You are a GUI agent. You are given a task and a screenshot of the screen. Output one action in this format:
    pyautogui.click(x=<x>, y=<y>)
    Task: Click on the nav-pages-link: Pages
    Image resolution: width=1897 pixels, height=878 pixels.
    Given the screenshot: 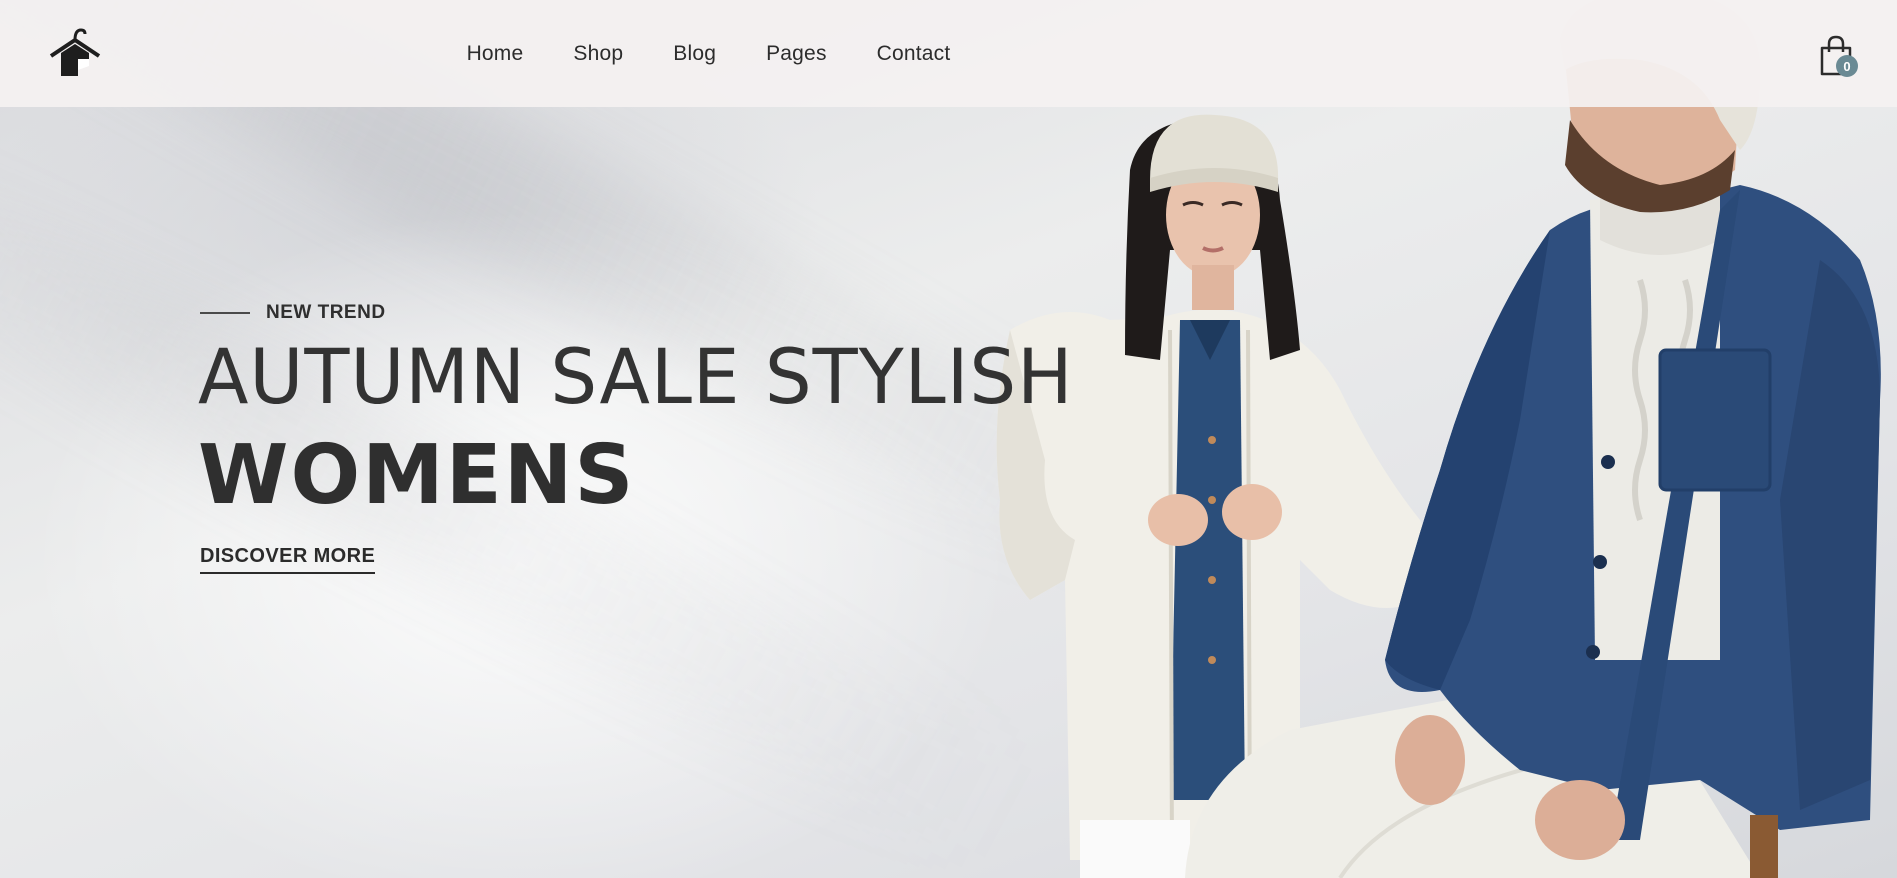 What is the action you would take?
    pyautogui.click(x=796, y=54)
    